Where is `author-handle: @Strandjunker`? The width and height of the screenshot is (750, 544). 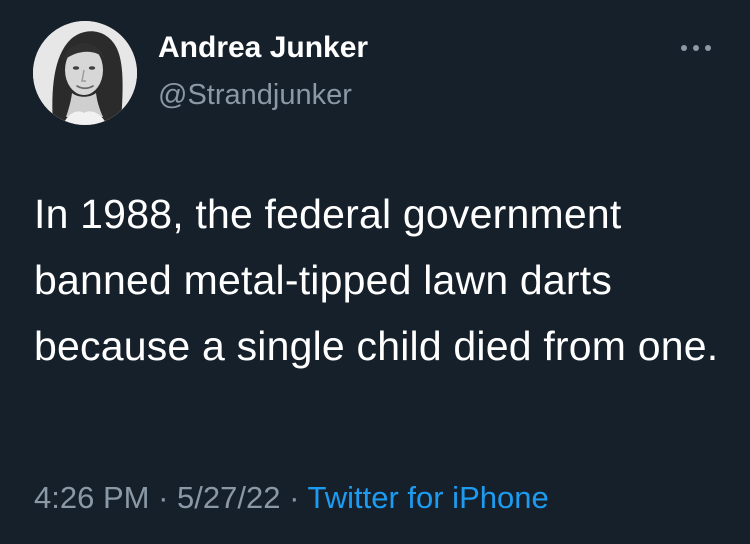
author-handle: @Strandjunker is located at coordinates (255, 95).